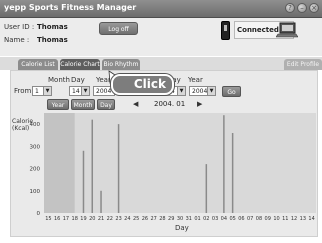  What do you see at coordinates (83, 219) in the screenshot?
I see `x-tick-label: 19` at bounding box center [83, 219].